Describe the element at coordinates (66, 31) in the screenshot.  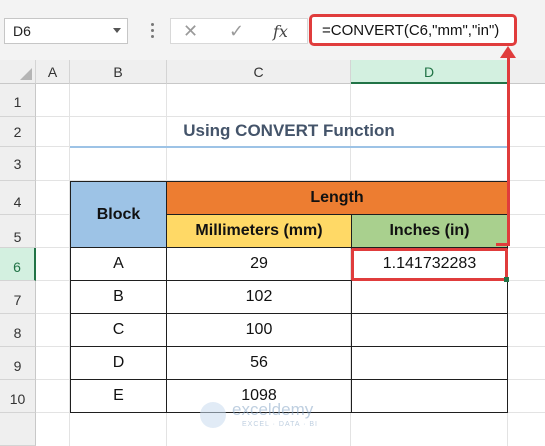
I see `name-box: D6` at that location.